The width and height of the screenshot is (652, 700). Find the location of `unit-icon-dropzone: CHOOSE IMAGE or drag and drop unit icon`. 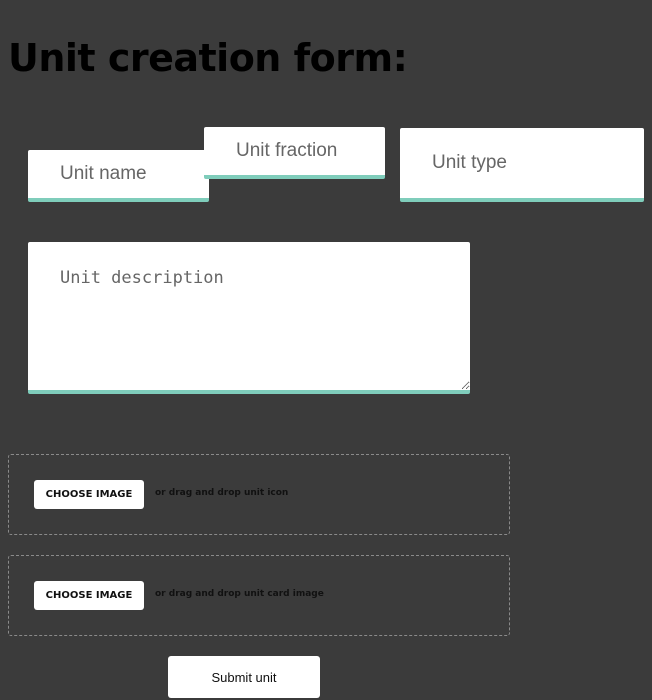

unit-icon-dropzone: CHOOSE IMAGE or drag and drop unit icon is located at coordinates (259, 494).